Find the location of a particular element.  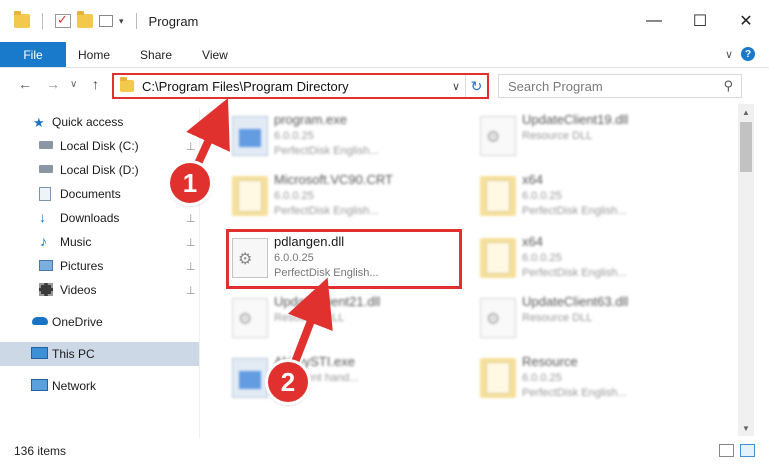

step-badge-2: 2 is located at coordinates (288, 382).